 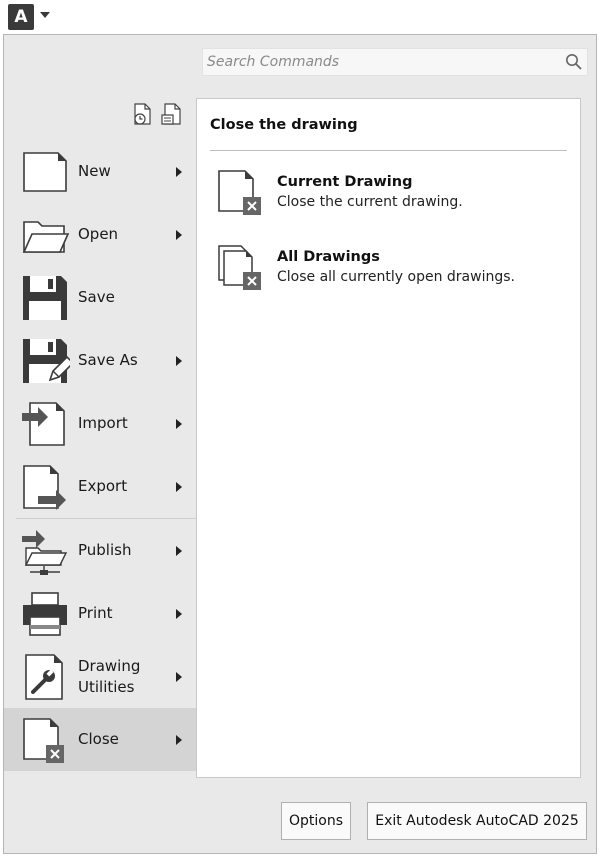 I want to click on floppy-disk-icon, so click(x=45, y=298).